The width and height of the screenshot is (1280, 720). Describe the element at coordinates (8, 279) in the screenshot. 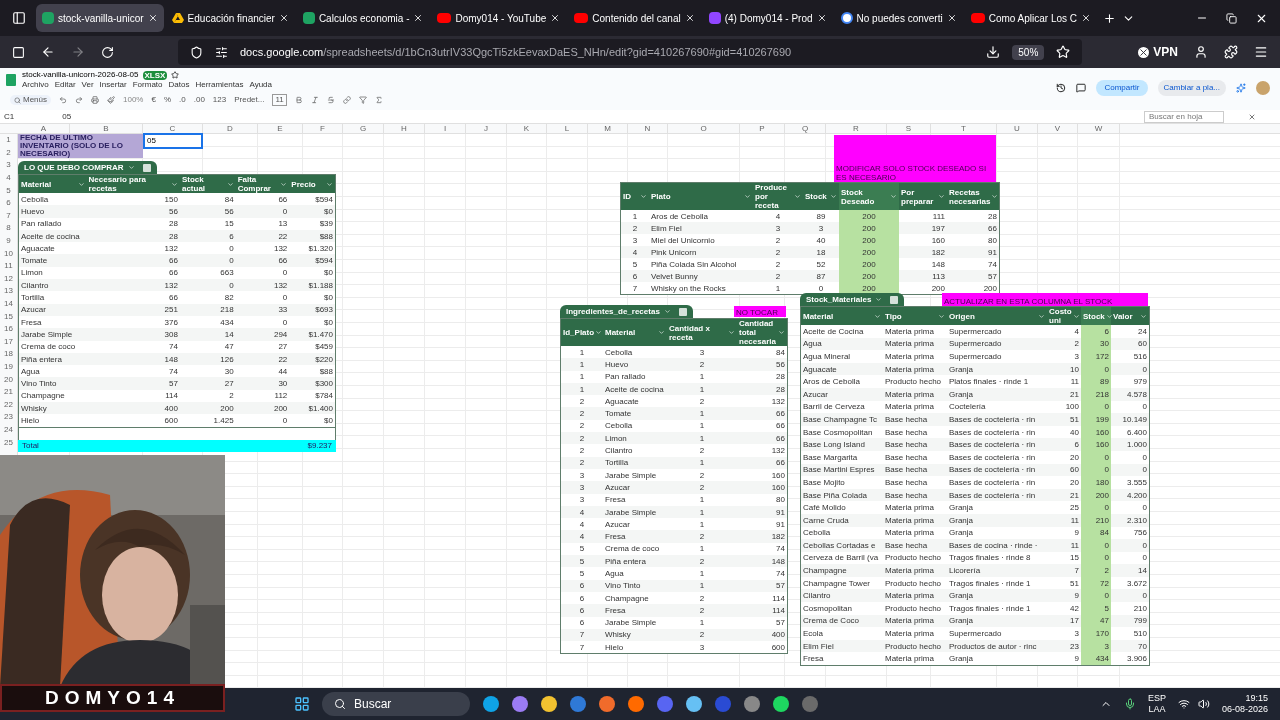

I see `row-number: 12` at that location.